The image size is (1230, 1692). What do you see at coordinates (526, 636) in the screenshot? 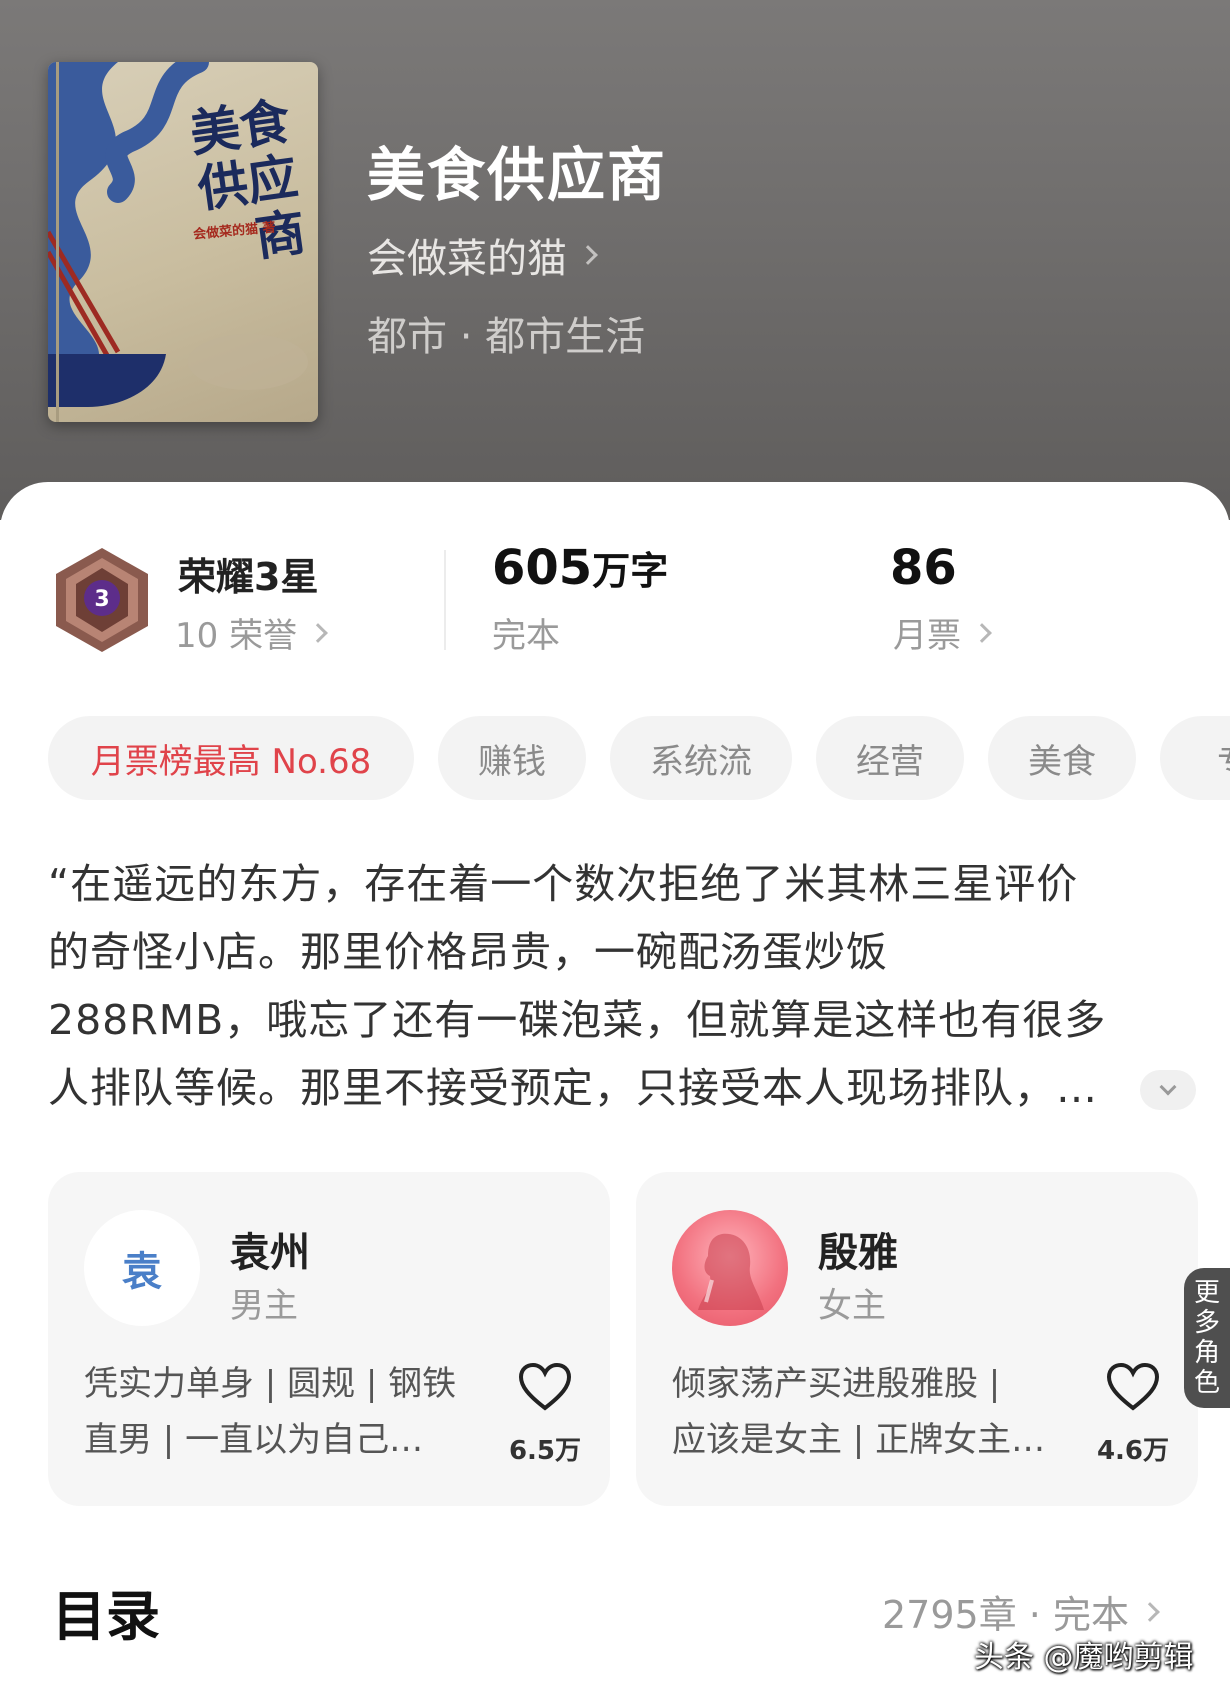
I see `book-status: 完本` at bounding box center [526, 636].